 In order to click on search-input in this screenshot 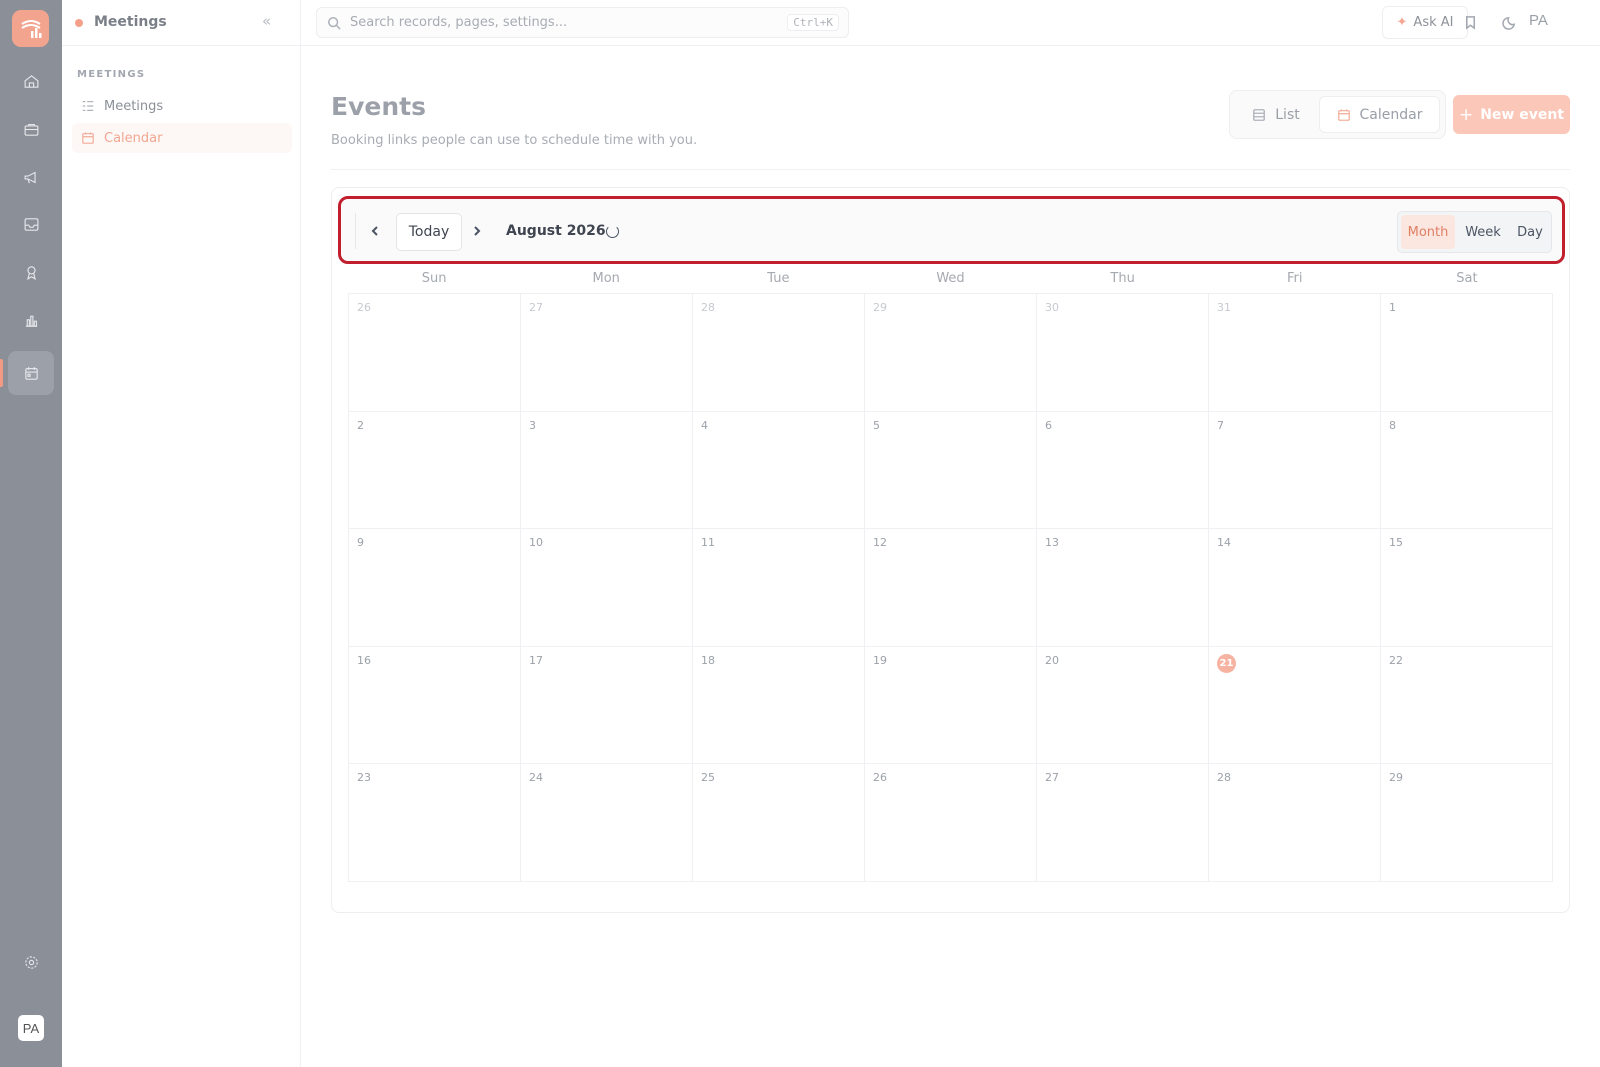, I will do `click(565, 22)`.